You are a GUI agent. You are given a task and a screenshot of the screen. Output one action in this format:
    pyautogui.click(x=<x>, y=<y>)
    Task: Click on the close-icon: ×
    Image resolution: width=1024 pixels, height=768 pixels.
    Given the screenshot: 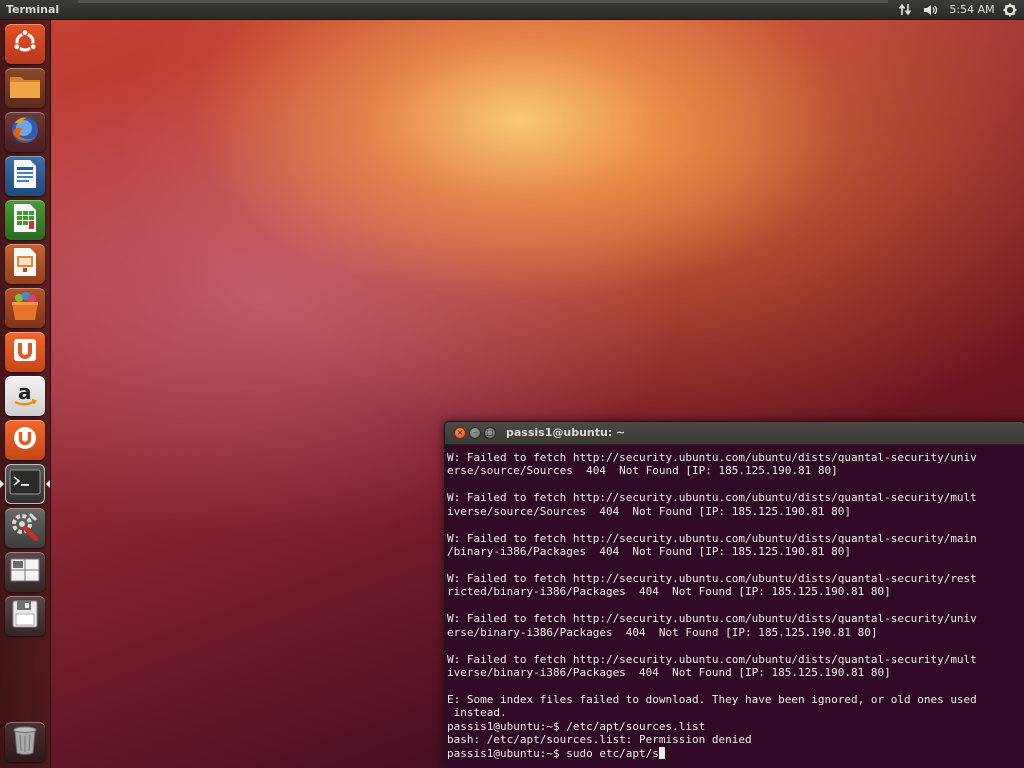 What is the action you would take?
    pyautogui.click(x=460, y=432)
    